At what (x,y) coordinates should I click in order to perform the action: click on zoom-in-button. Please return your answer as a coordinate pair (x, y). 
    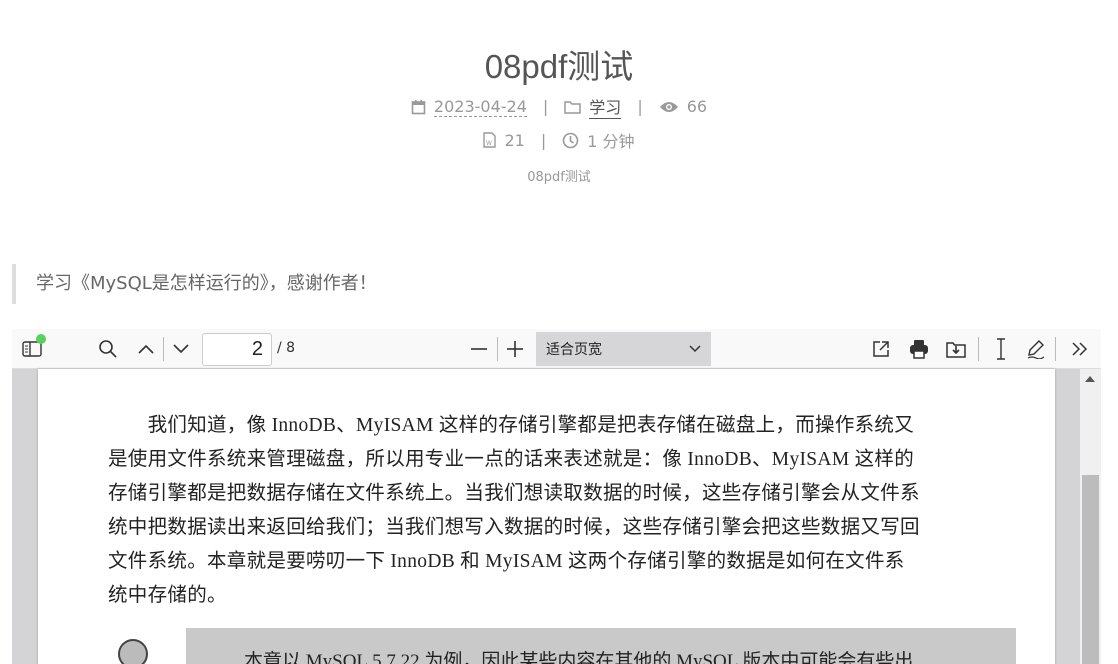
    Looking at the image, I should click on (515, 349).